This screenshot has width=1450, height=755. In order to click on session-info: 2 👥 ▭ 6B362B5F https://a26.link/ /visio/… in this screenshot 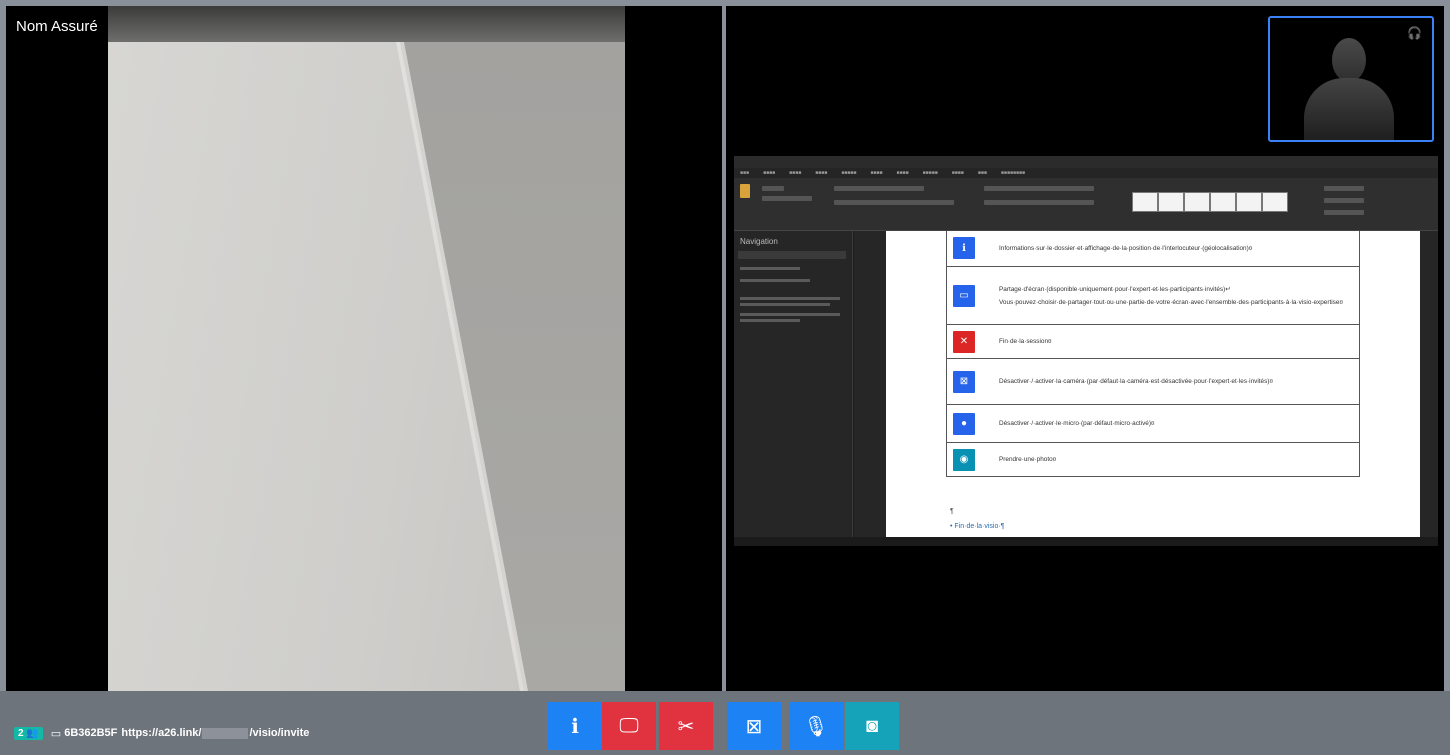, I will do `click(161, 733)`.